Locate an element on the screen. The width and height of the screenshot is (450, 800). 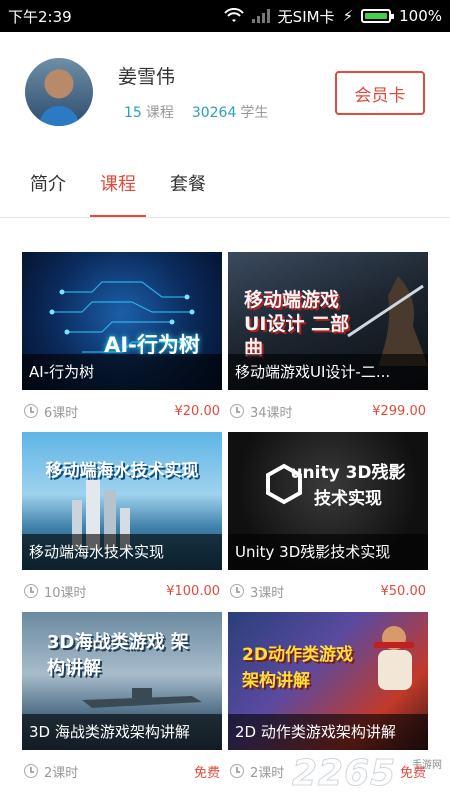
course-price: ¥100.00 is located at coordinates (193, 591).